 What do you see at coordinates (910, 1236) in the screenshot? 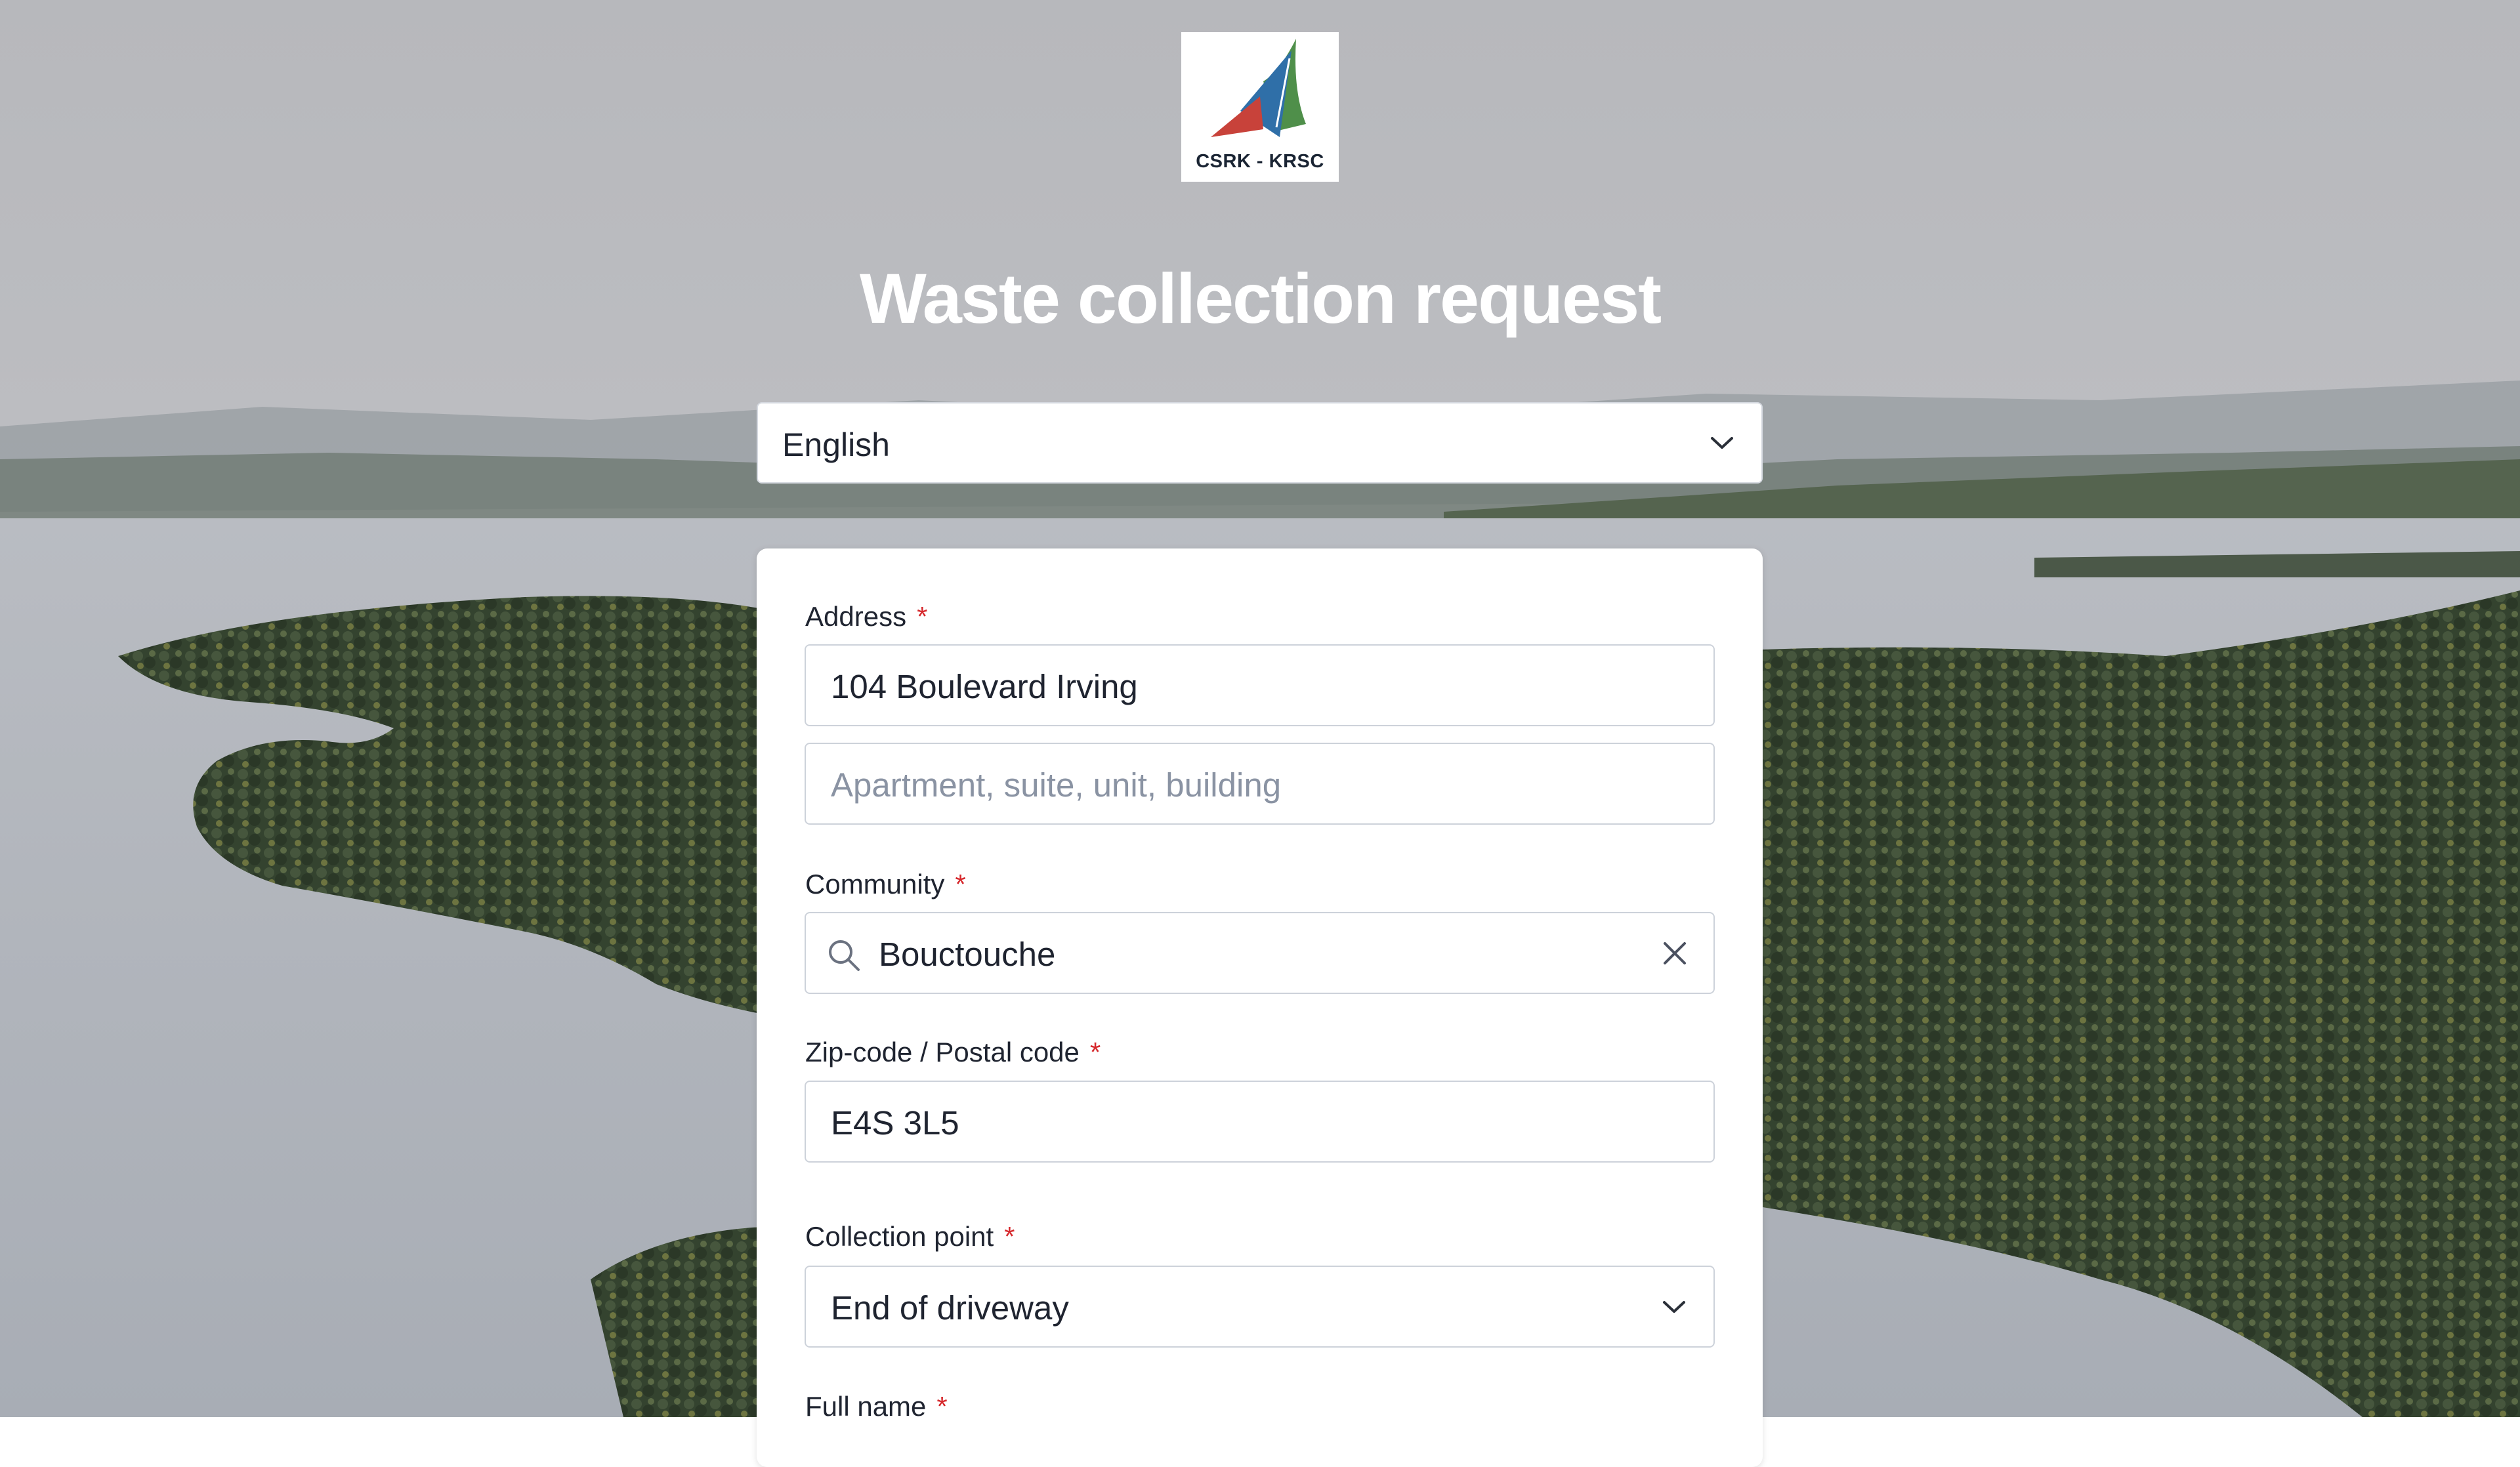
I see `collection-point-label: Collection point *` at bounding box center [910, 1236].